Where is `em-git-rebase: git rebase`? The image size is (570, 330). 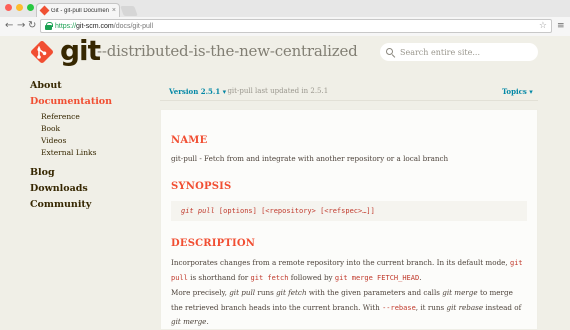
em-git-rebase: git rebase is located at coordinates (465, 307).